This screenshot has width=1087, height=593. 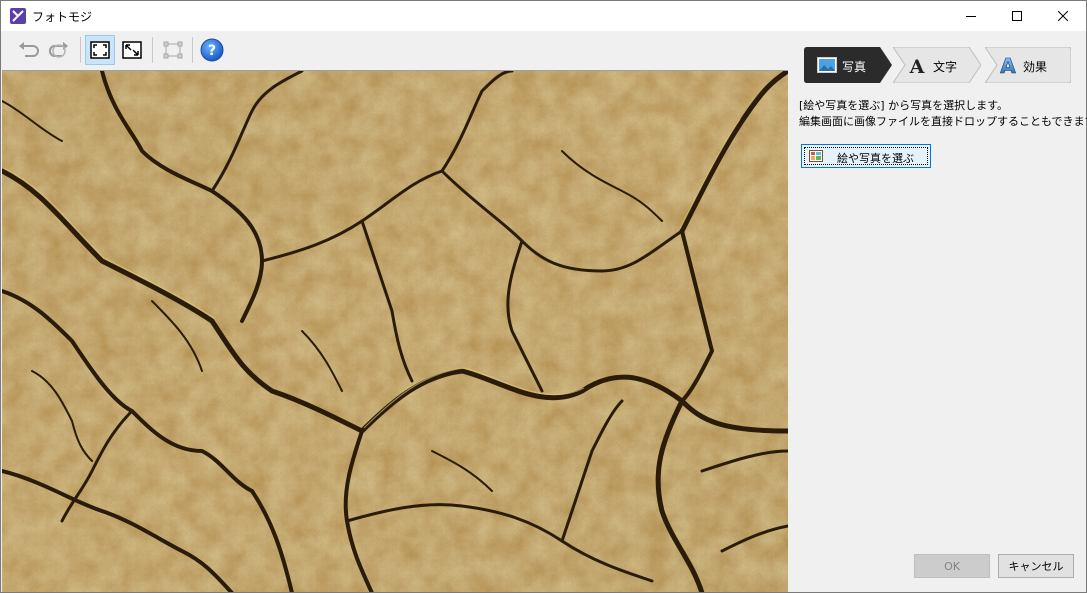 I want to click on minimize-button, so click(x=971, y=16).